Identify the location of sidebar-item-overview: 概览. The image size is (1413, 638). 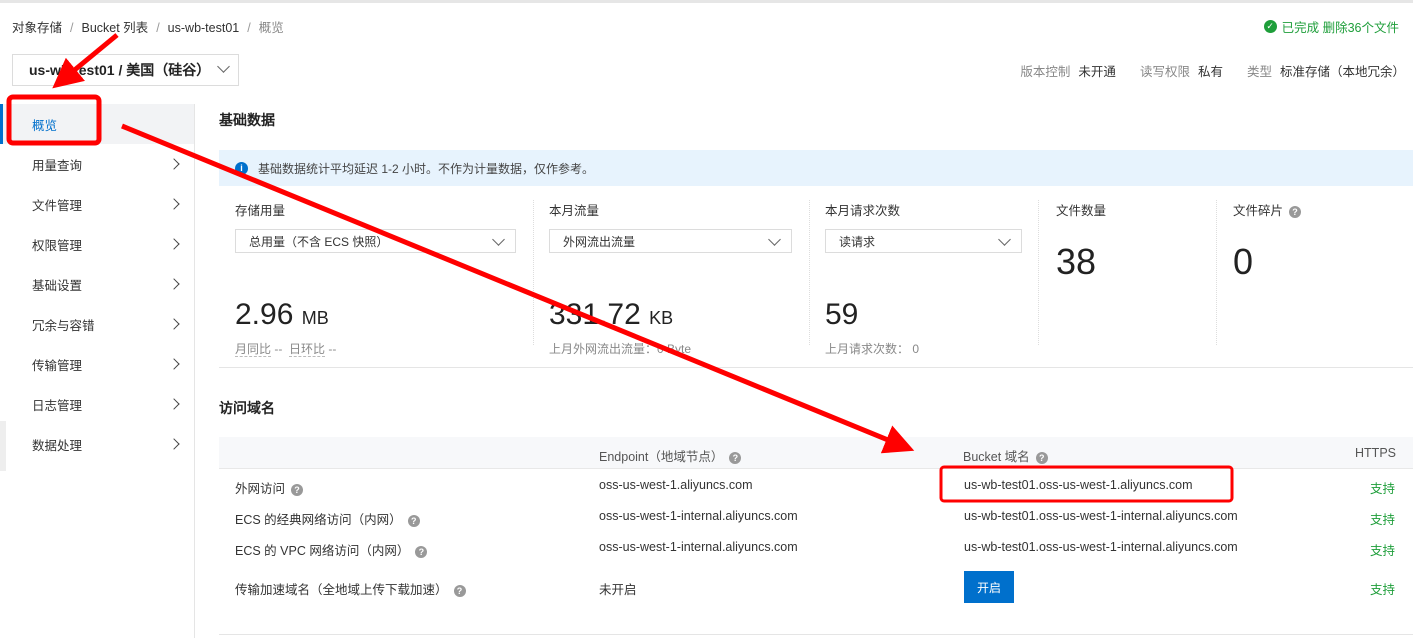
(97, 124).